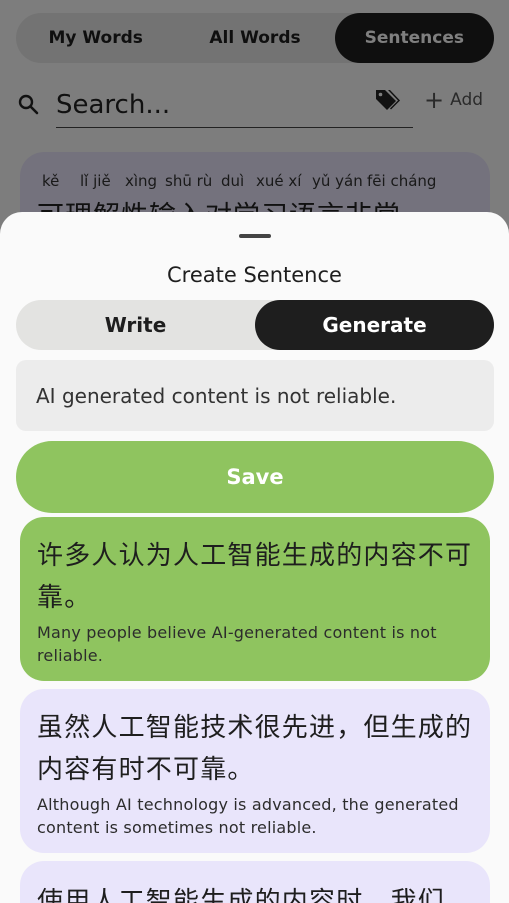 The image size is (509, 903). Describe the element at coordinates (255, 477) in the screenshot. I see `save-button: Save` at that location.